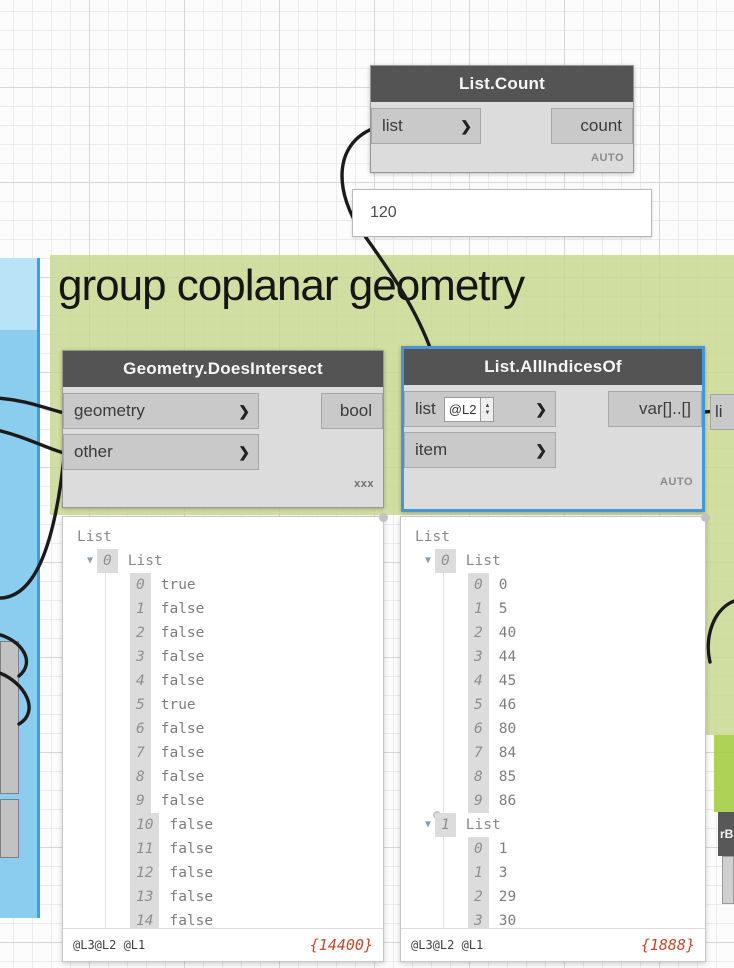 This screenshot has width=734, height=968. What do you see at coordinates (667, 945) in the screenshot?
I see `item-count-badge: {1888}` at bounding box center [667, 945].